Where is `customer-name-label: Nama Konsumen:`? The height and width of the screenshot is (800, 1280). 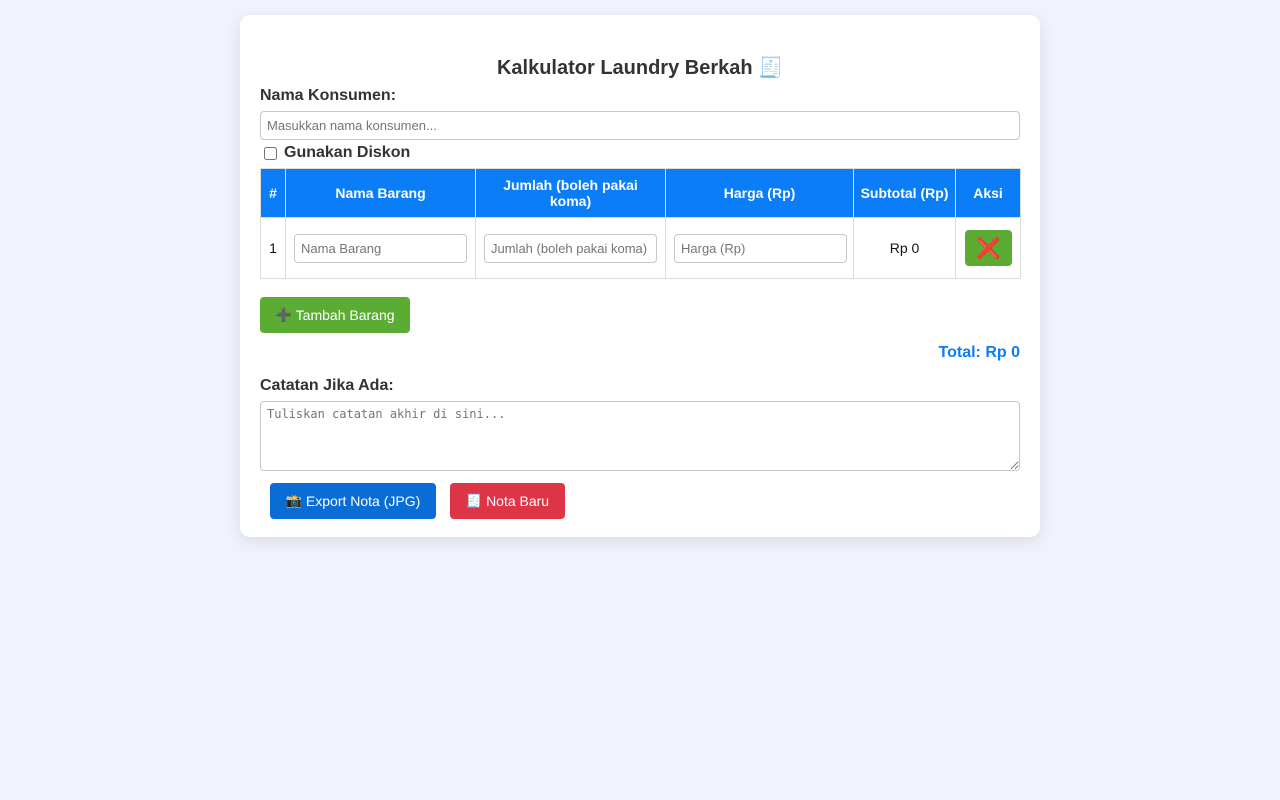
customer-name-label: Nama Konsumen: is located at coordinates (328, 95).